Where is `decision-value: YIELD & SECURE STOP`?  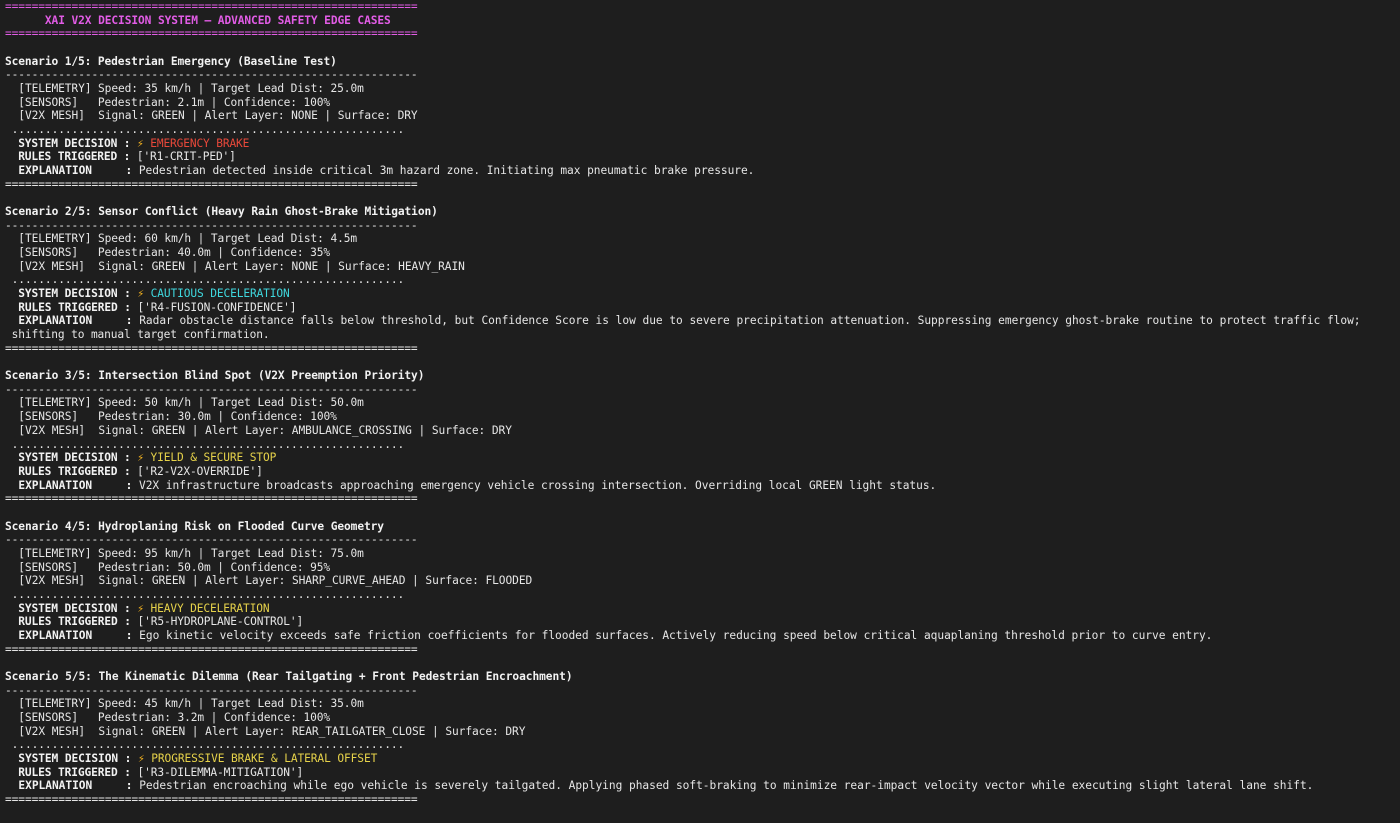 decision-value: YIELD & SECURE STOP is located at coordinates (213, 458).